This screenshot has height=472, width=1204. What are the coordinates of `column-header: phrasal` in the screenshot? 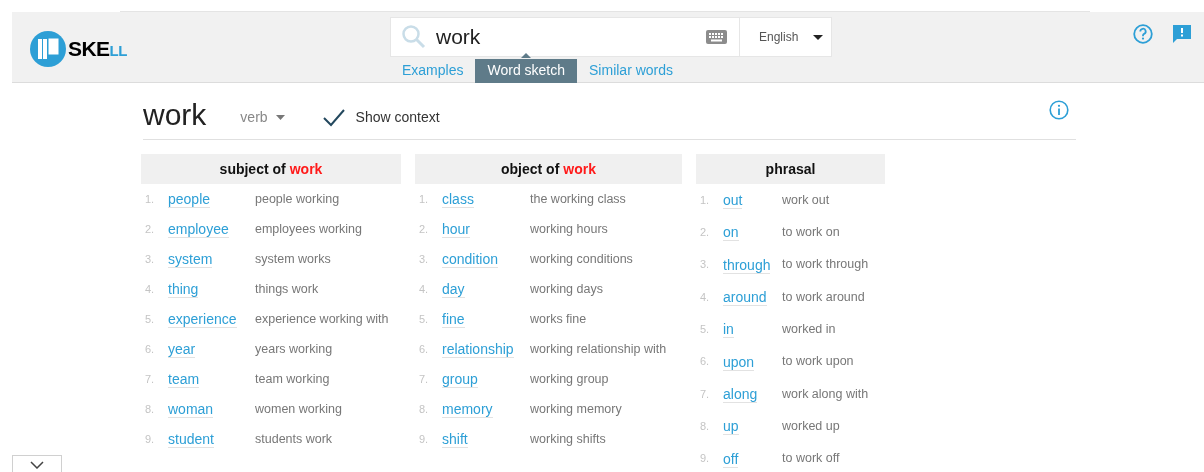 It's located at (790, 169).